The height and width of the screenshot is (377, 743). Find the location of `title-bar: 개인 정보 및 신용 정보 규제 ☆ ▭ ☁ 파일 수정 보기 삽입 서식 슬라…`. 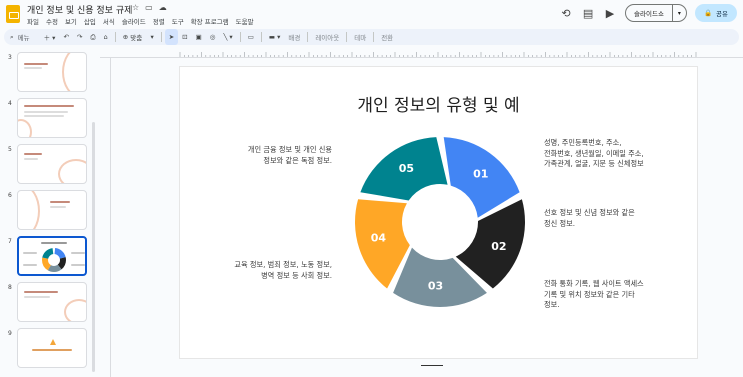

title-bar: 개인 정보 및 신용 정보 규제 ☆ ▭ ☁ 파일 수정 보기 삽입 서식 슬라… is located at coordinates (371, 14).